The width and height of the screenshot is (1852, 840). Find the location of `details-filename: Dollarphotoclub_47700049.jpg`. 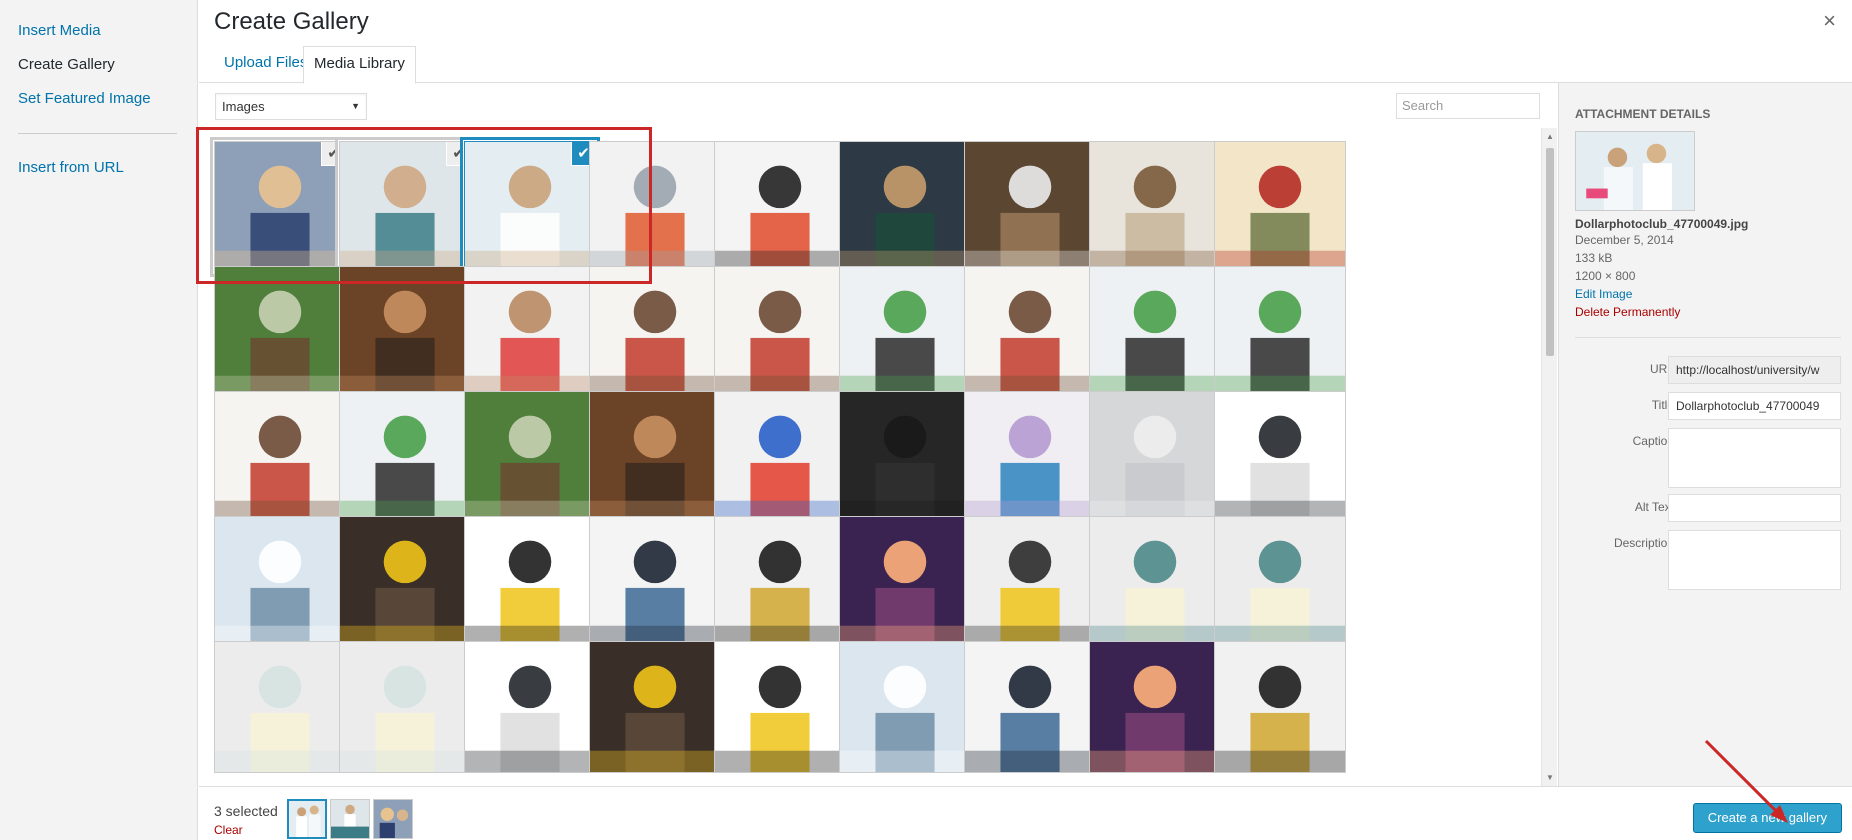

details-filename: Dollarphotoclub_47700049.jpg is located at coordinates (1662, 224).